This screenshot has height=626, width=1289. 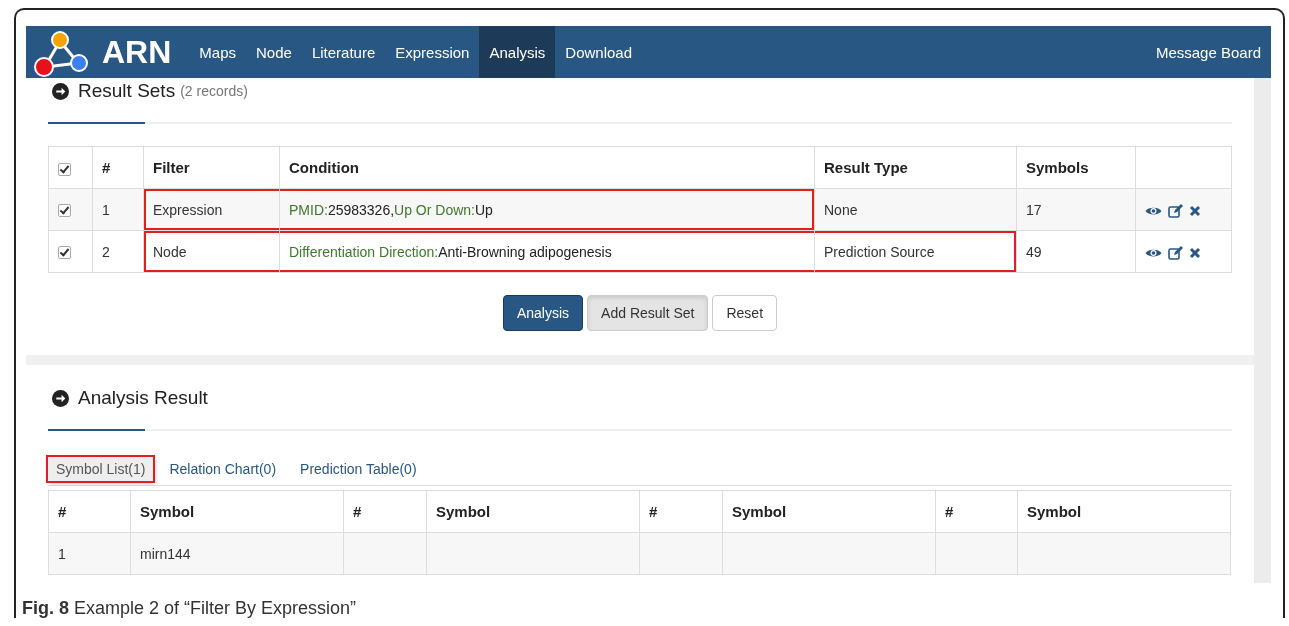 What do you see at coordinates (543, 313) in the screenshot?
I see `action-button: Analysis` at bounding box center [543, 313].